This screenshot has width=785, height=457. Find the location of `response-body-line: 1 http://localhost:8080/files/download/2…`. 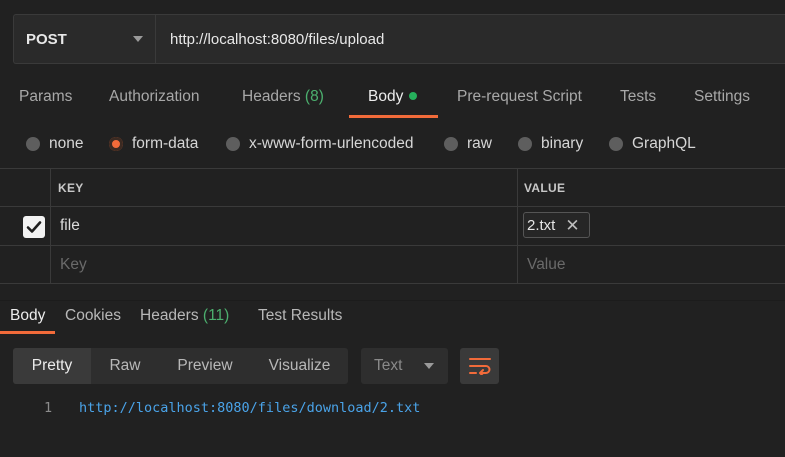

response-body-line: 1 http://localhost:8080/files/download/2… is located at coordinates (392, 410).